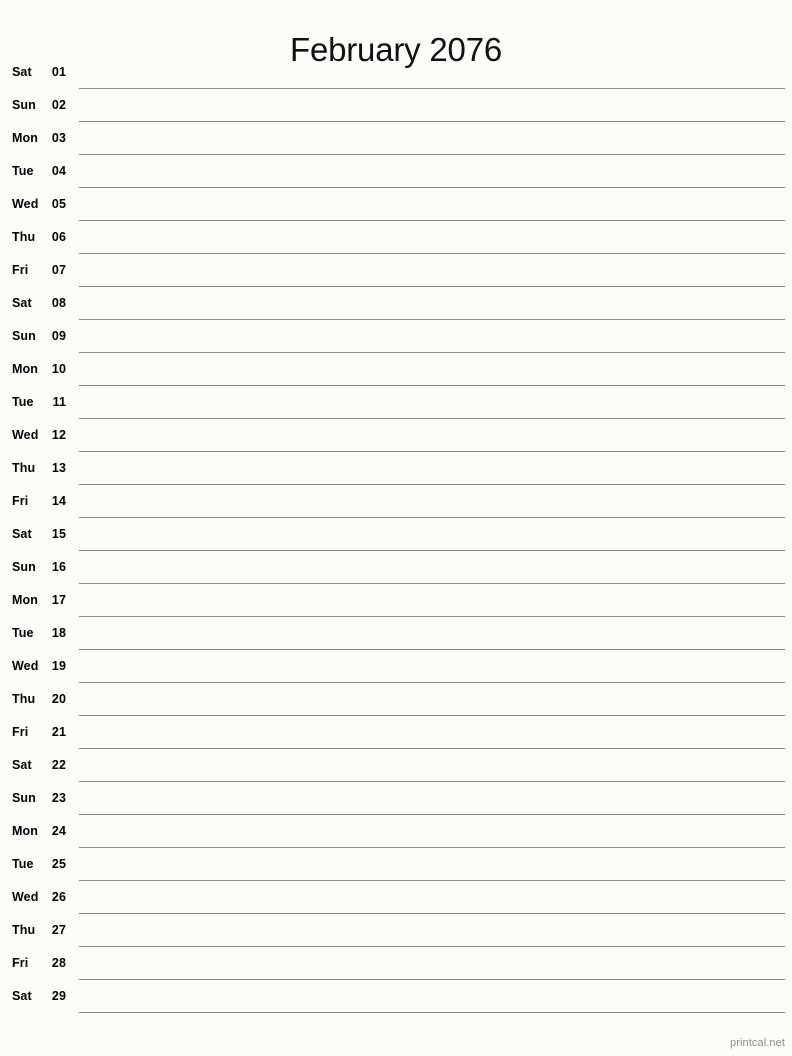 This screenshot has width=792, height=1056. Describe the element at coordinates (396, 369) in the screenshot. I see `day-row: Mon 10` at that location.